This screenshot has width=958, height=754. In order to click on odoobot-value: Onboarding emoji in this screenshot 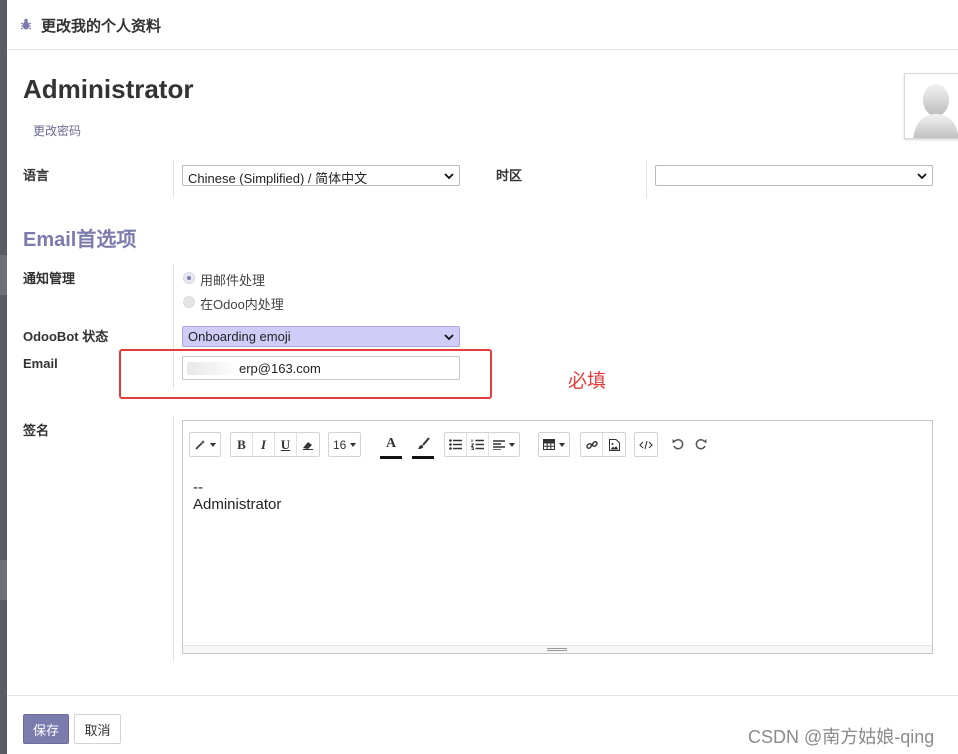, I will do `click(239, 336)`.